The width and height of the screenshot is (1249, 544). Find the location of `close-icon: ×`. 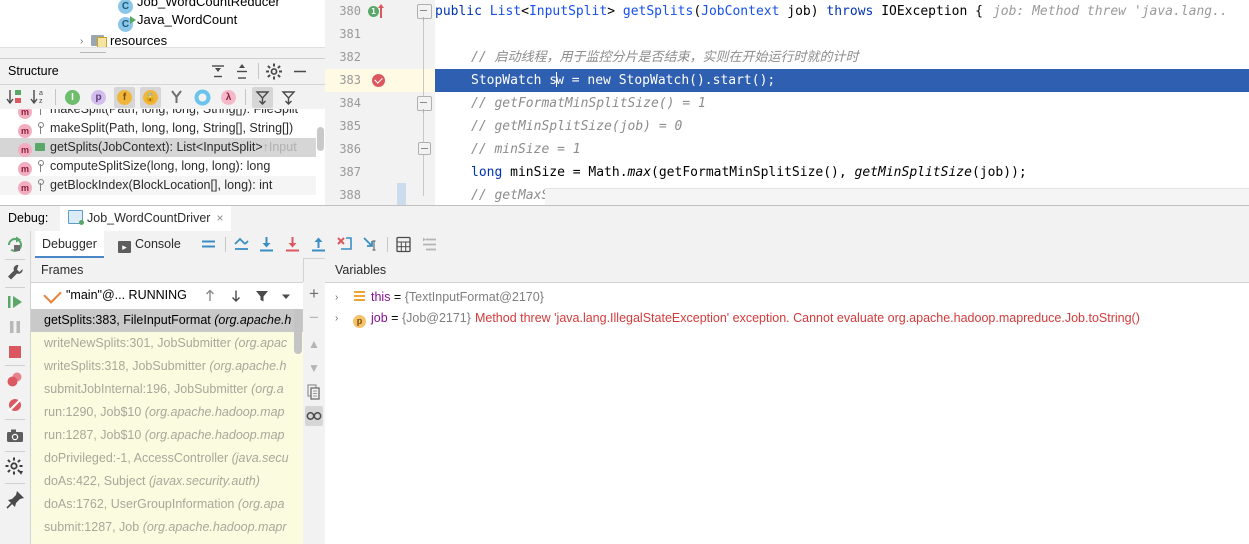

close-icon: × is located at coordinates (219, 218).